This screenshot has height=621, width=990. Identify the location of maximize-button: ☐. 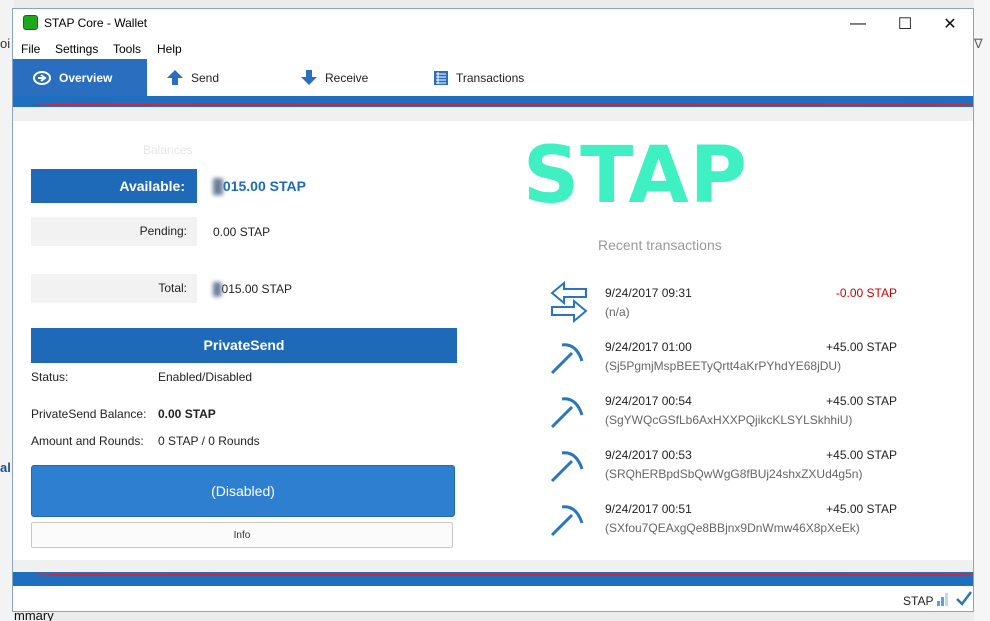
(905, 24).